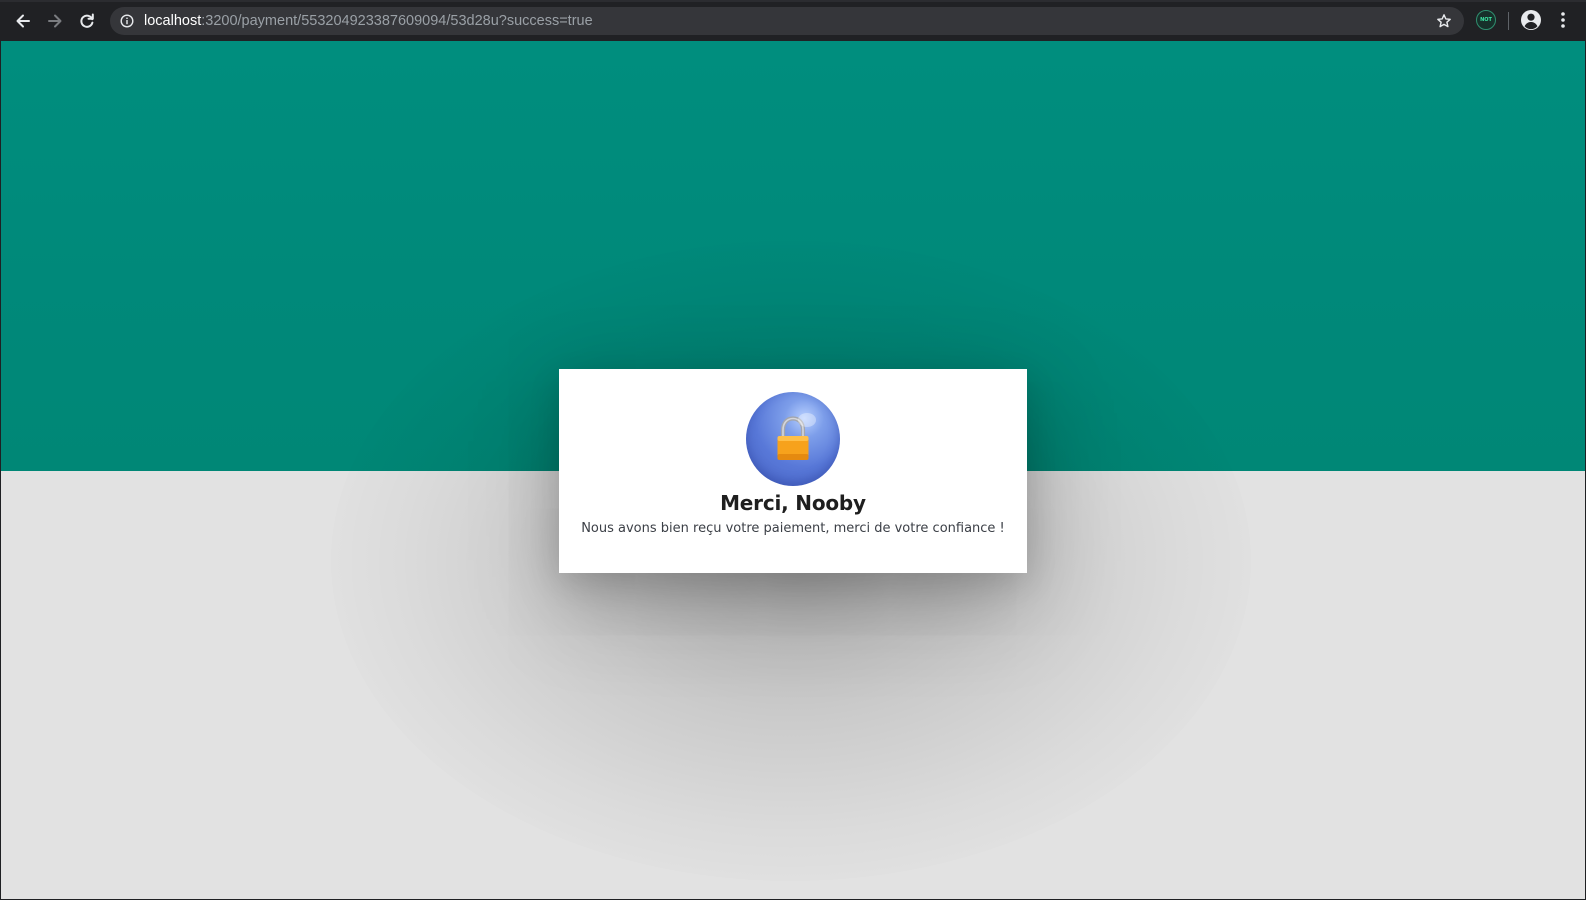 The image size is (1586, 900). I want to click on reload-icon, so click(87, 20).